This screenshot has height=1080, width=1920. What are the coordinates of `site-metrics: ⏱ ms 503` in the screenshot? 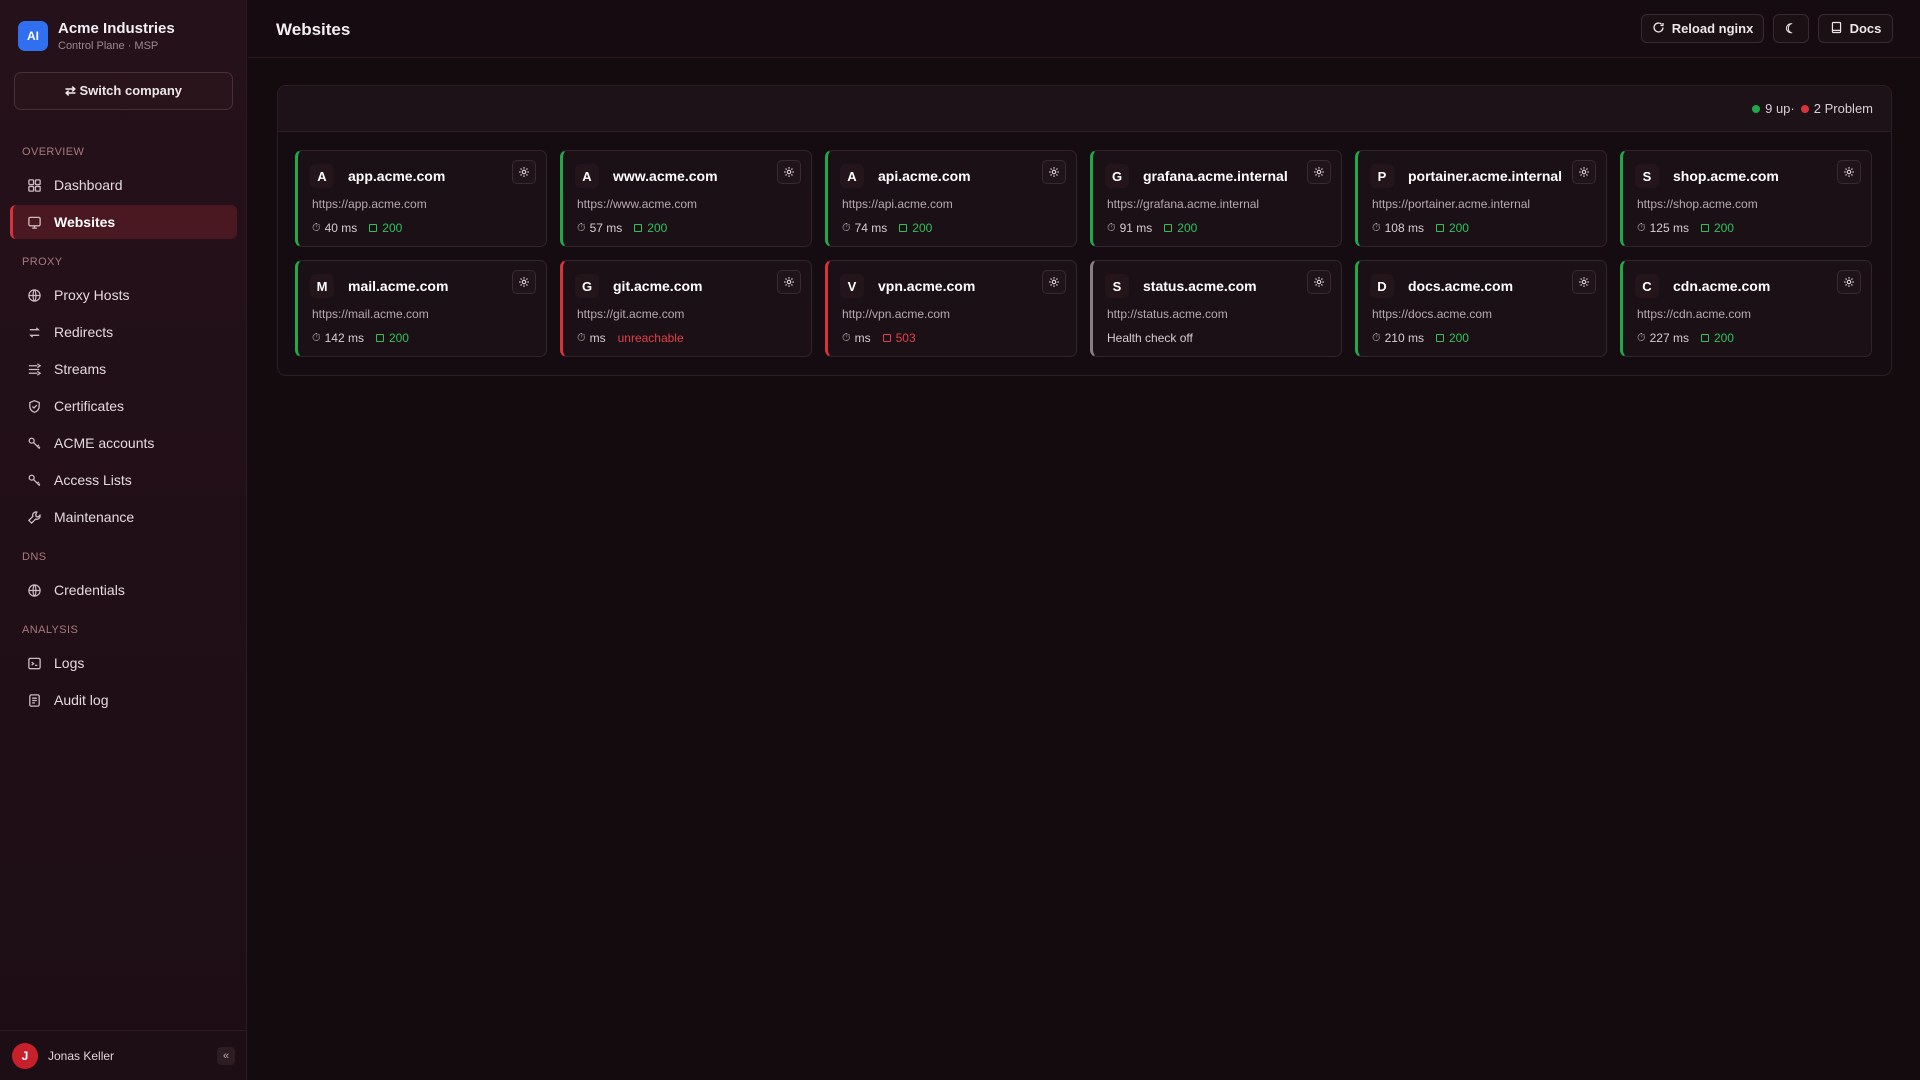 It's located at (879, 338).